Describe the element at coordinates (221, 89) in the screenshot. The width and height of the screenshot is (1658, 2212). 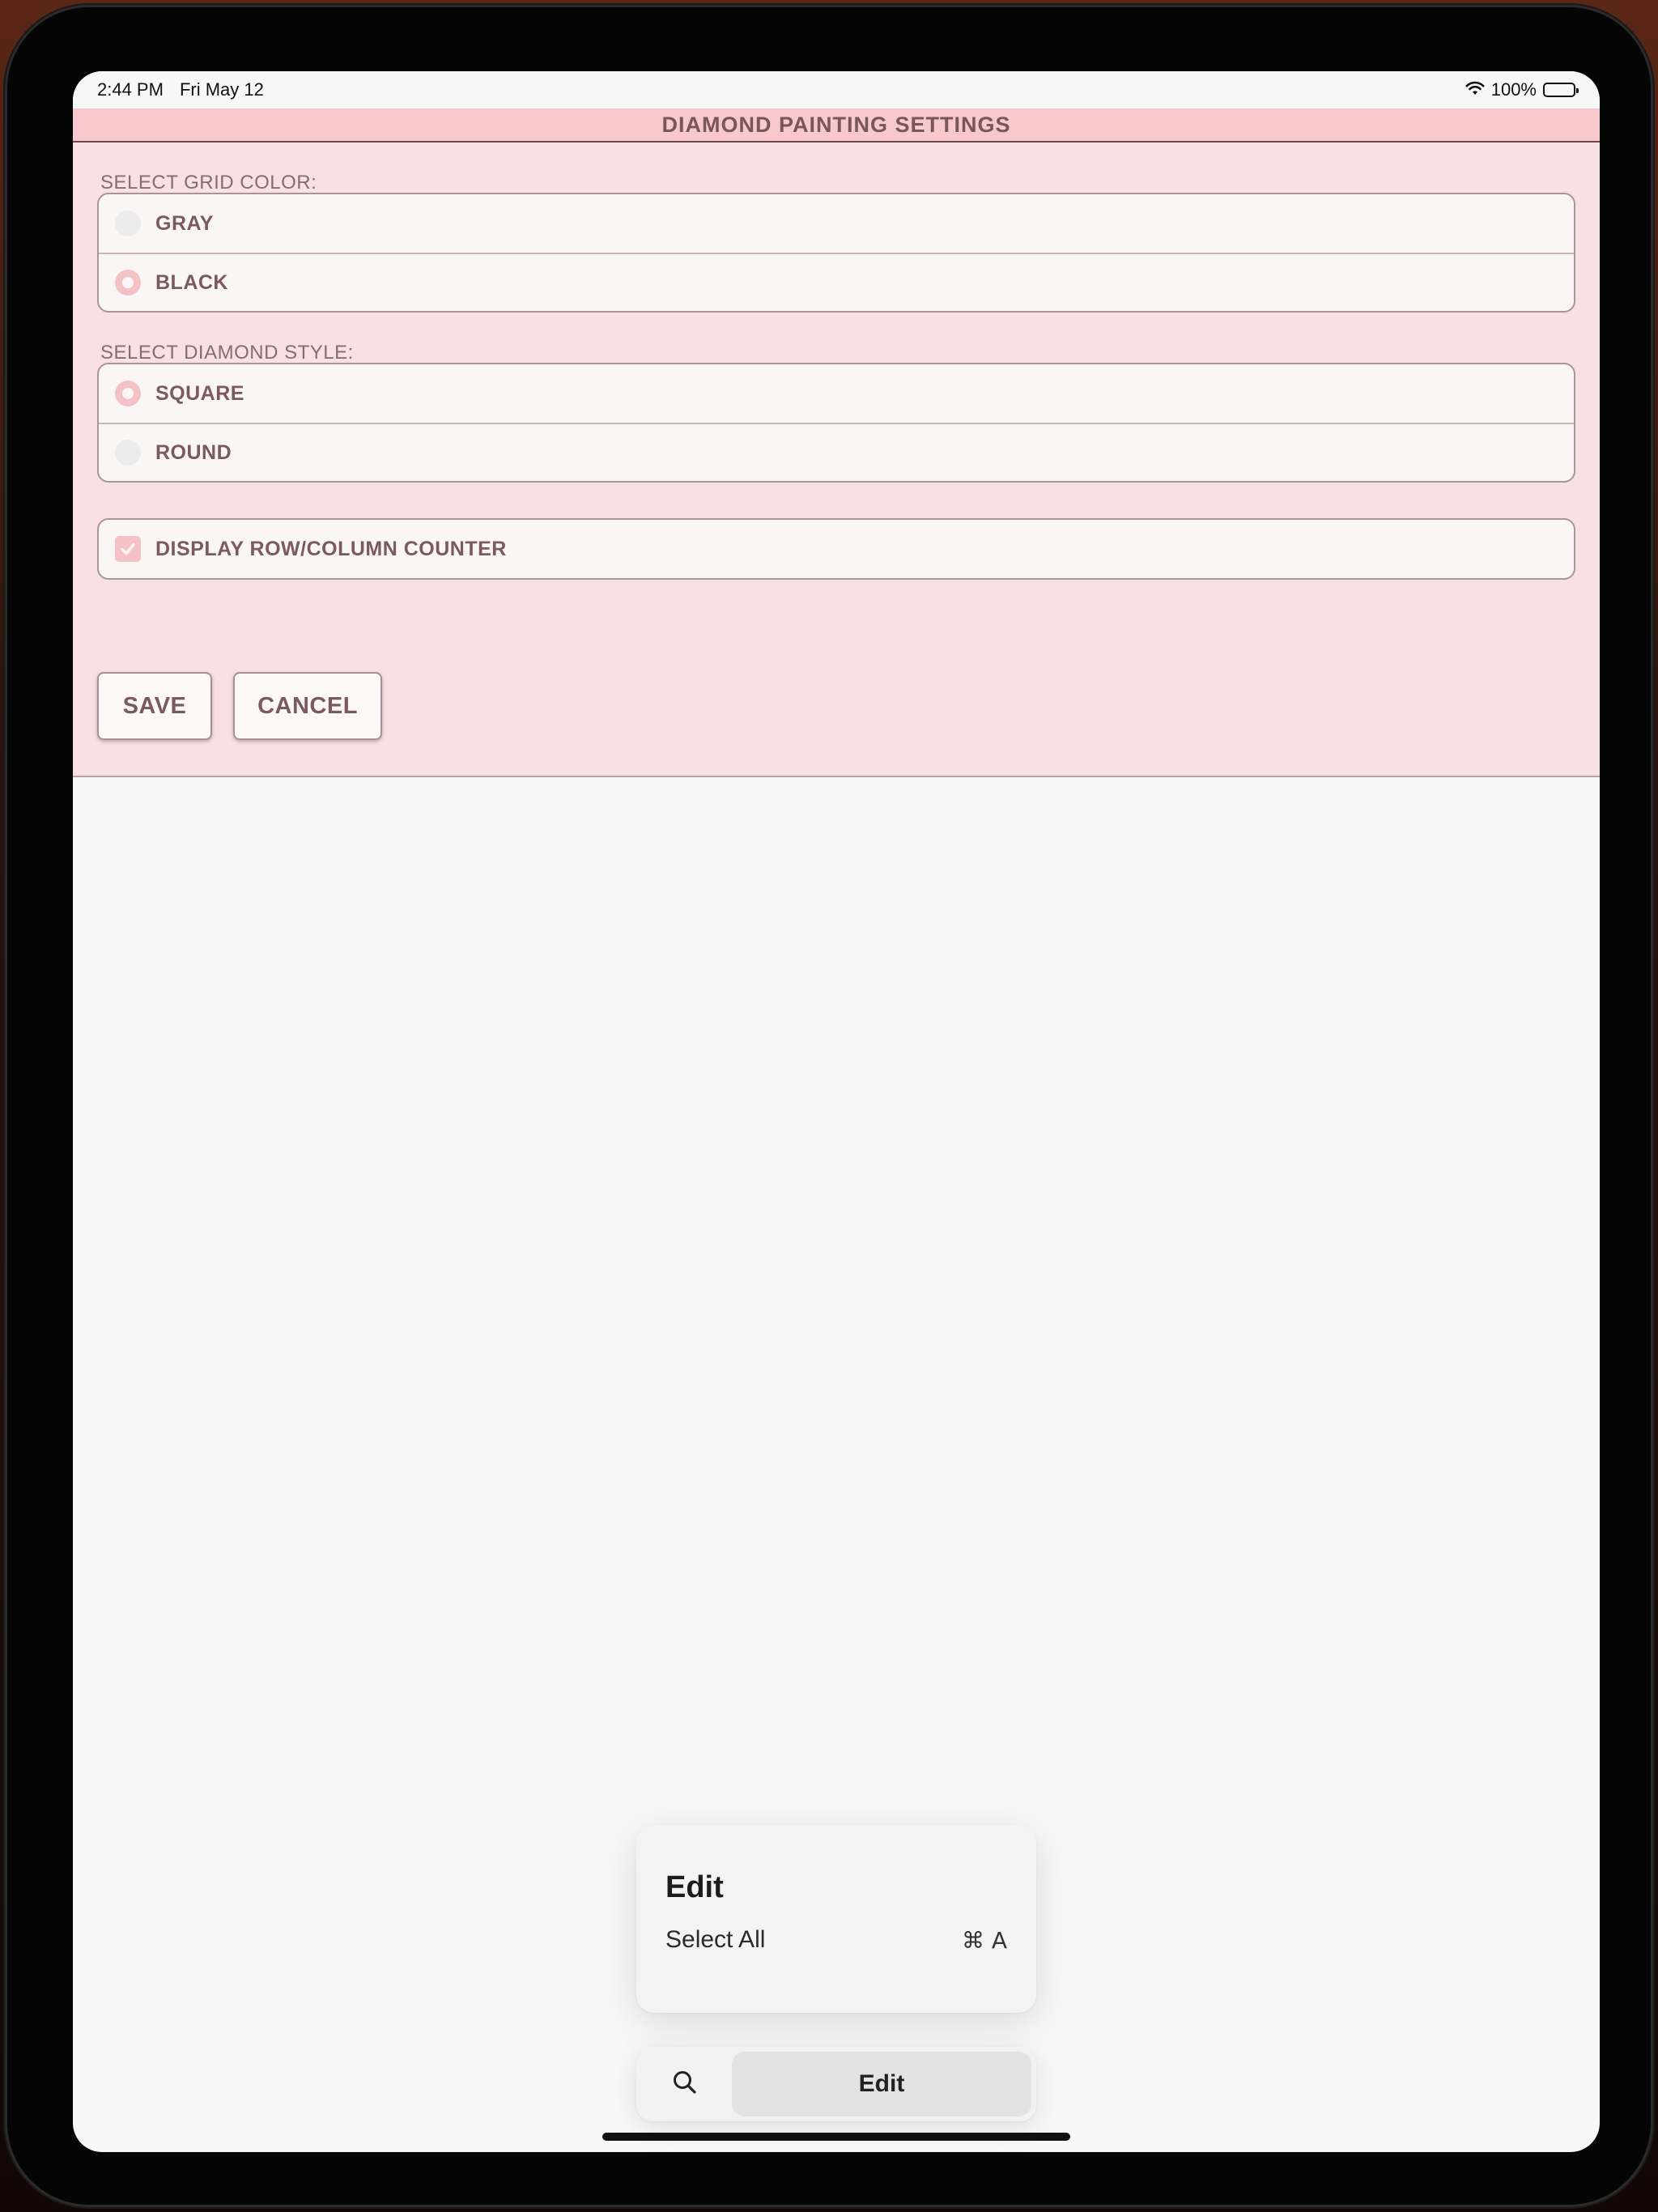
I see `status-date: Fri May 12` at that location.